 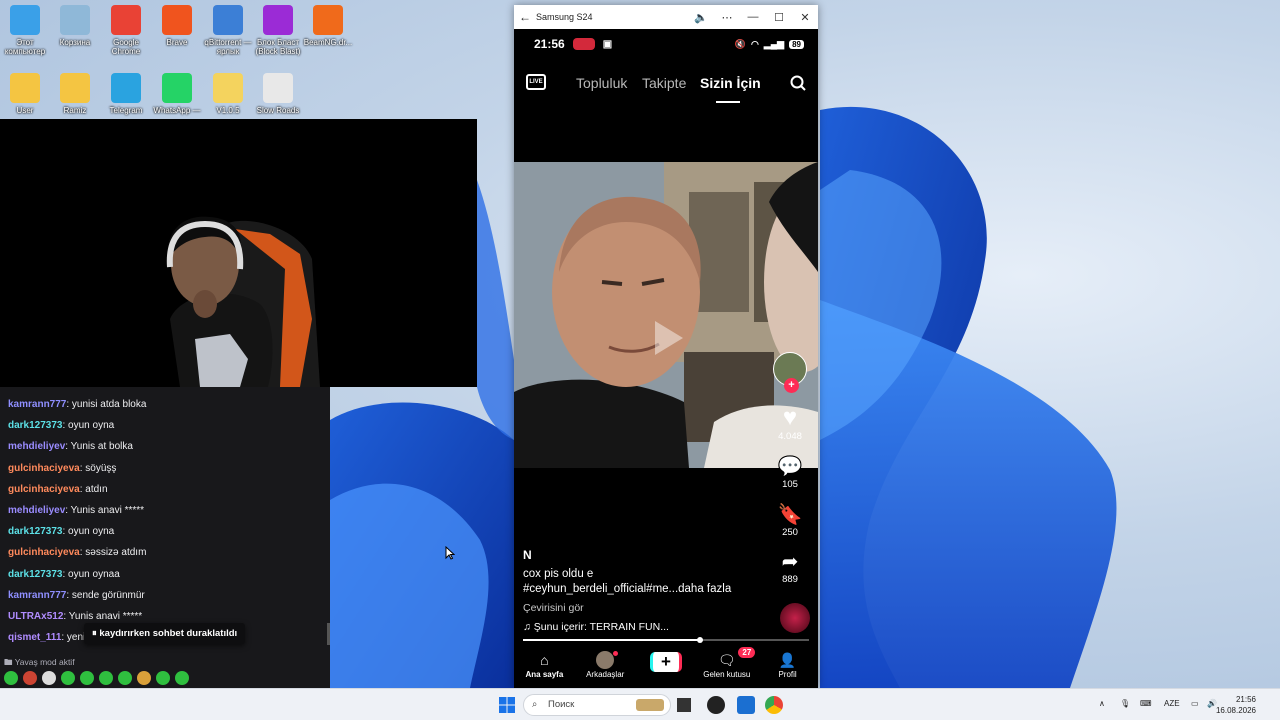 What do you see at coordinates (44, 662) in the screenshot?
I see `slow-mode-label: Yavaş mod aktif` at bounding box center [44, 662].